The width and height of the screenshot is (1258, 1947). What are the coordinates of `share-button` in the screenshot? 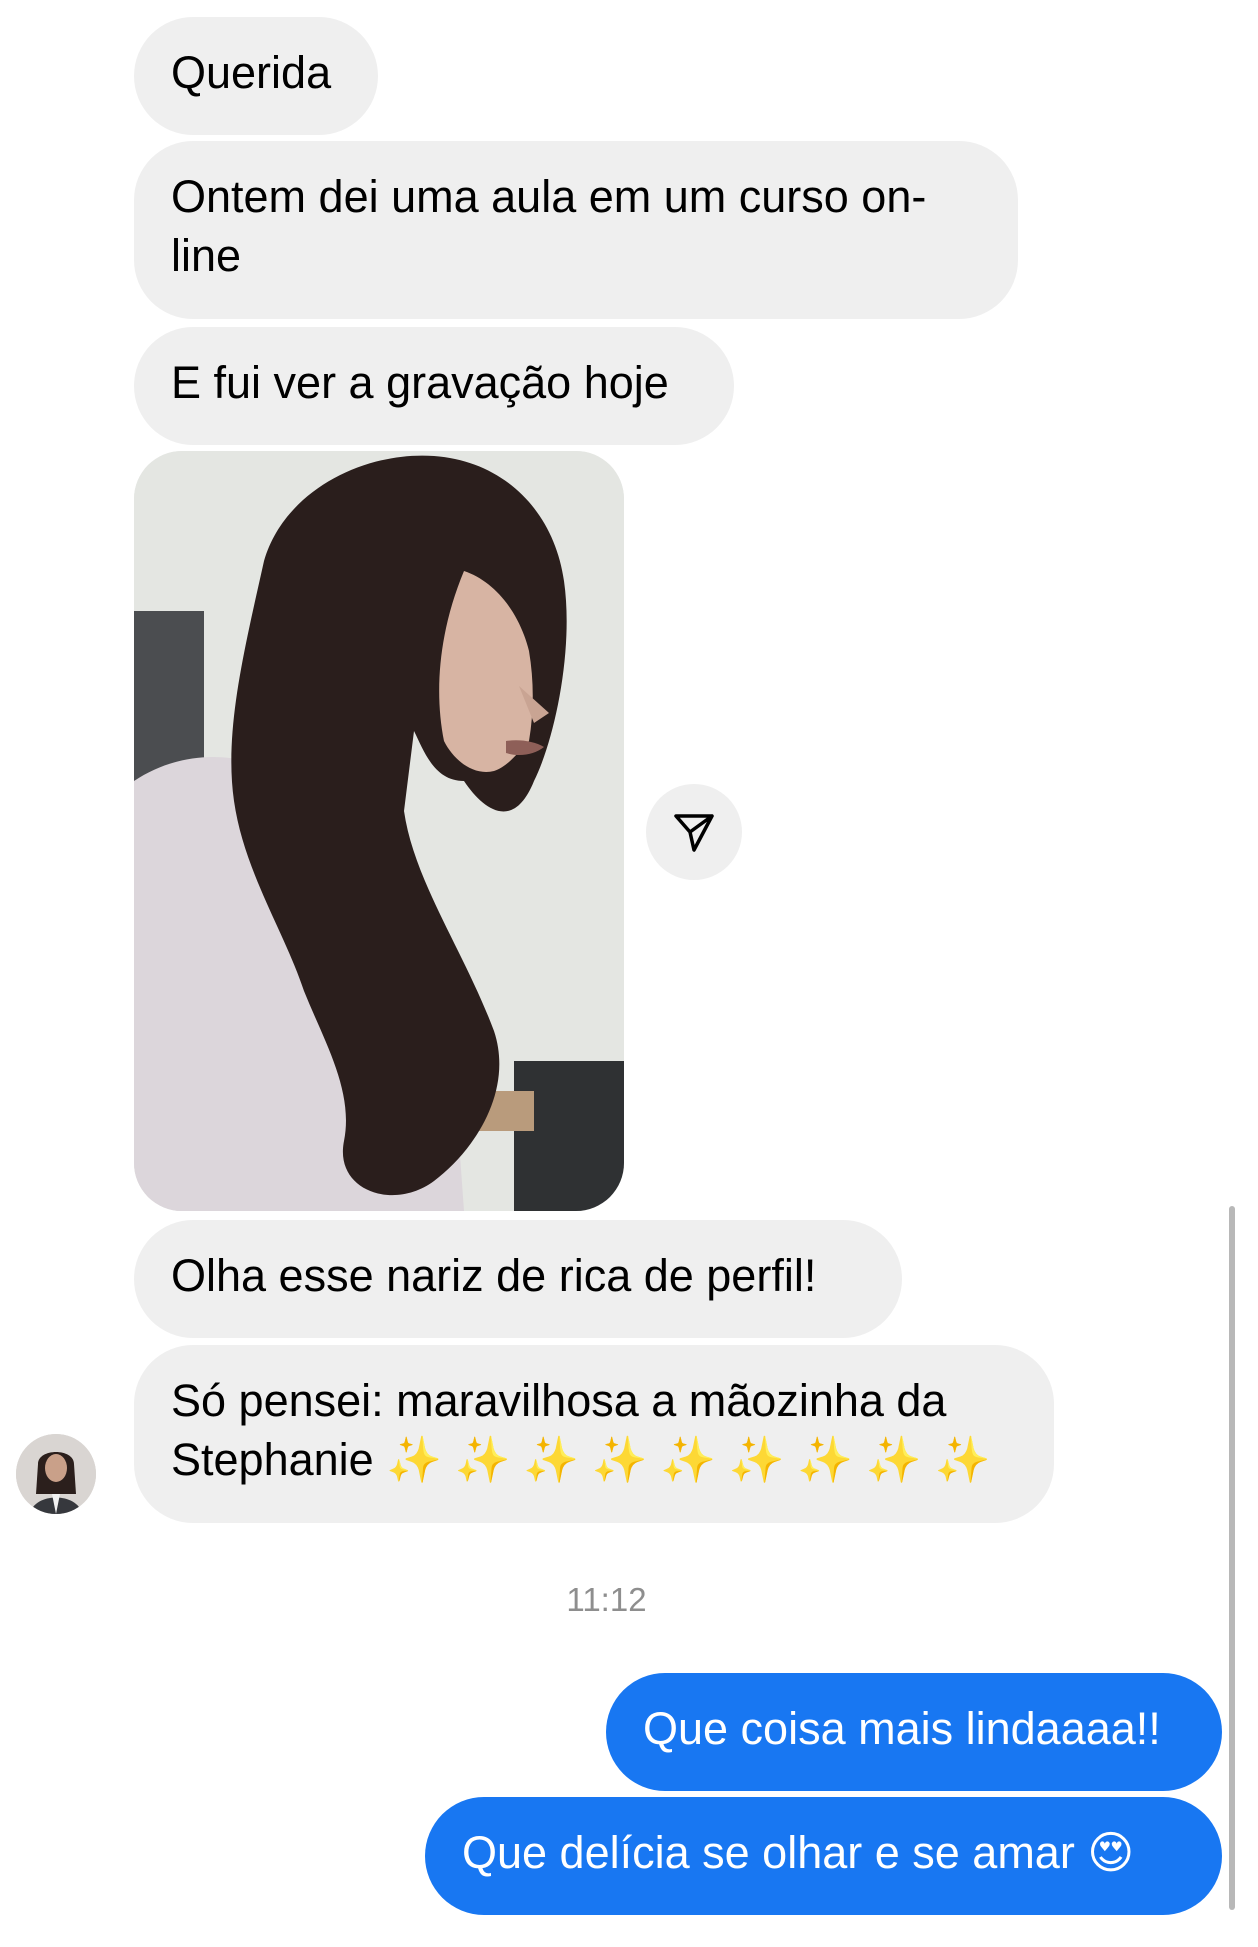 It's located at (694, 832).